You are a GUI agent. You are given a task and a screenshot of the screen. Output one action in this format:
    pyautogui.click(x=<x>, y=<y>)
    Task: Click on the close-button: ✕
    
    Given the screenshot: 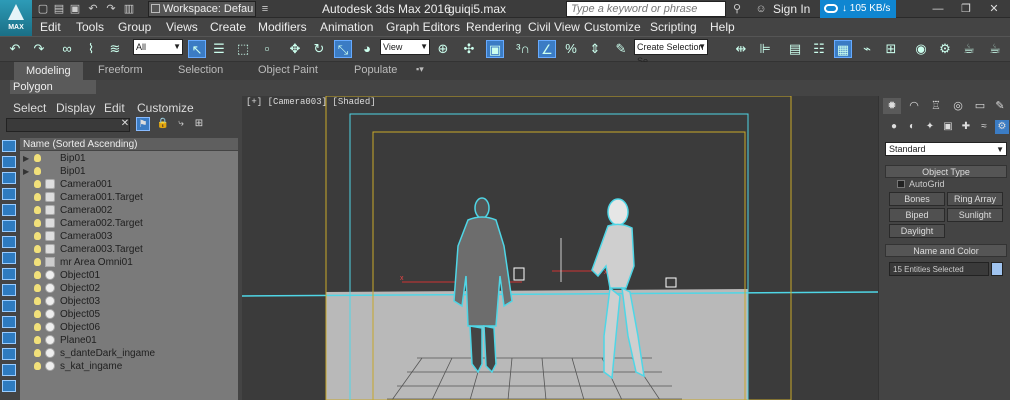 What is the action you would take?
    pyautogui.click(x=994, y=9)
    